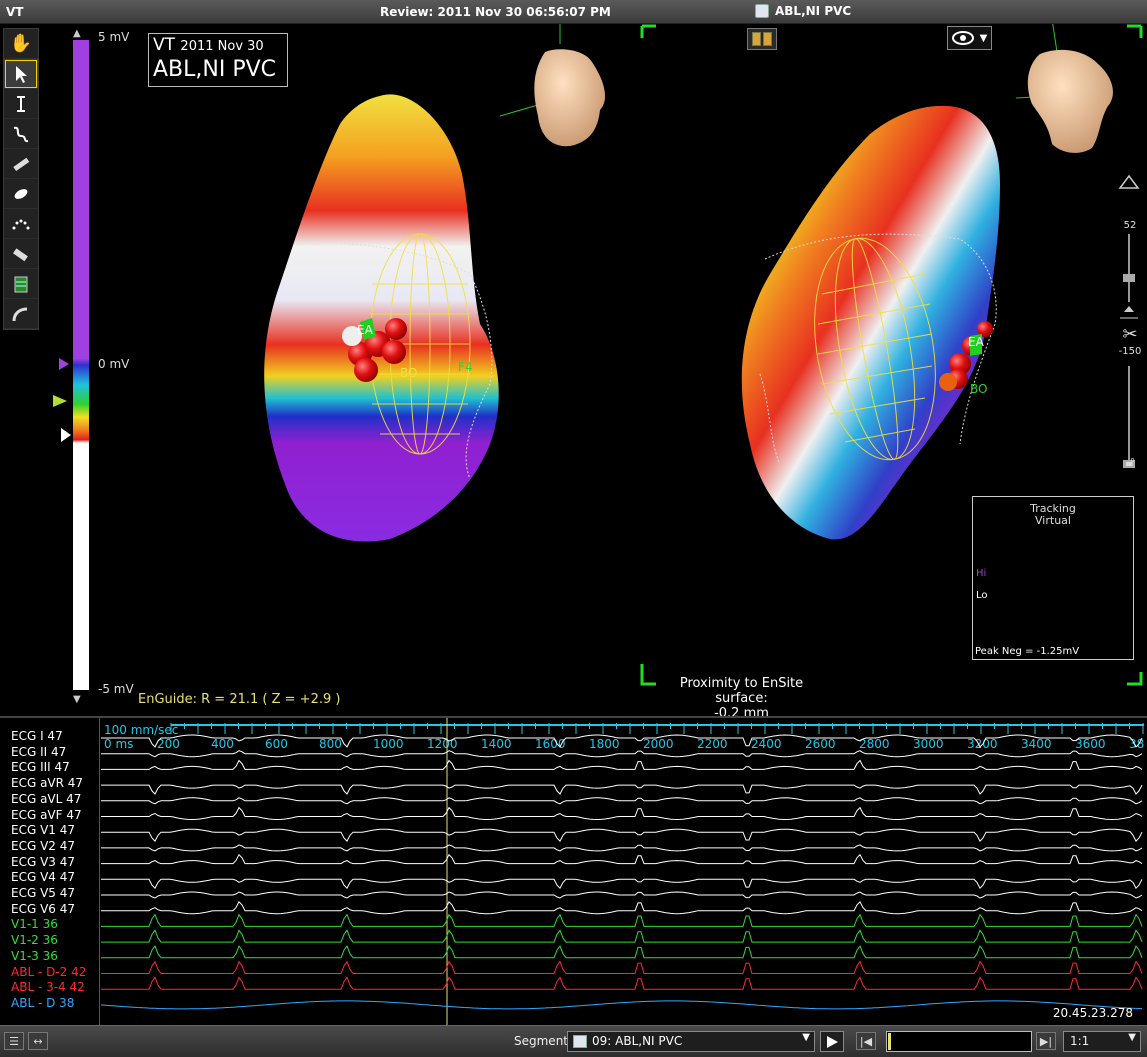 The width and height of the screenshot is (1147, 1057). What do you see at coordinates (43, 893) in the screenshot?
I see `lead-label: ECG V5 47` at bounding box center [43, 893].